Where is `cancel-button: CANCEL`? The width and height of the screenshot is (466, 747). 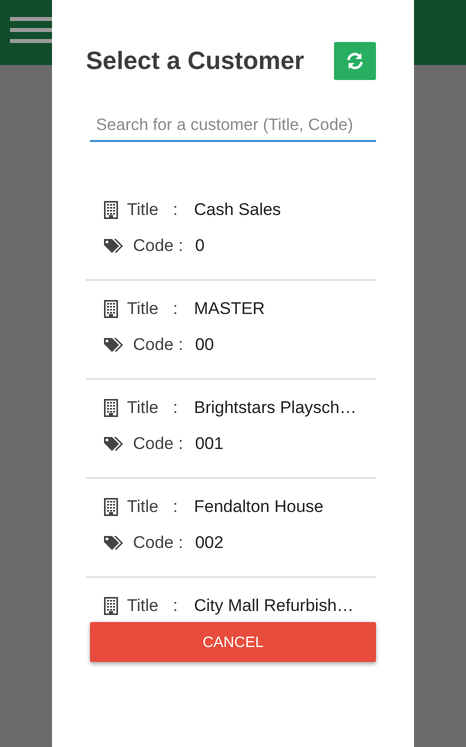 cancel-button: CANCEL is located at coordinates (233, 642).